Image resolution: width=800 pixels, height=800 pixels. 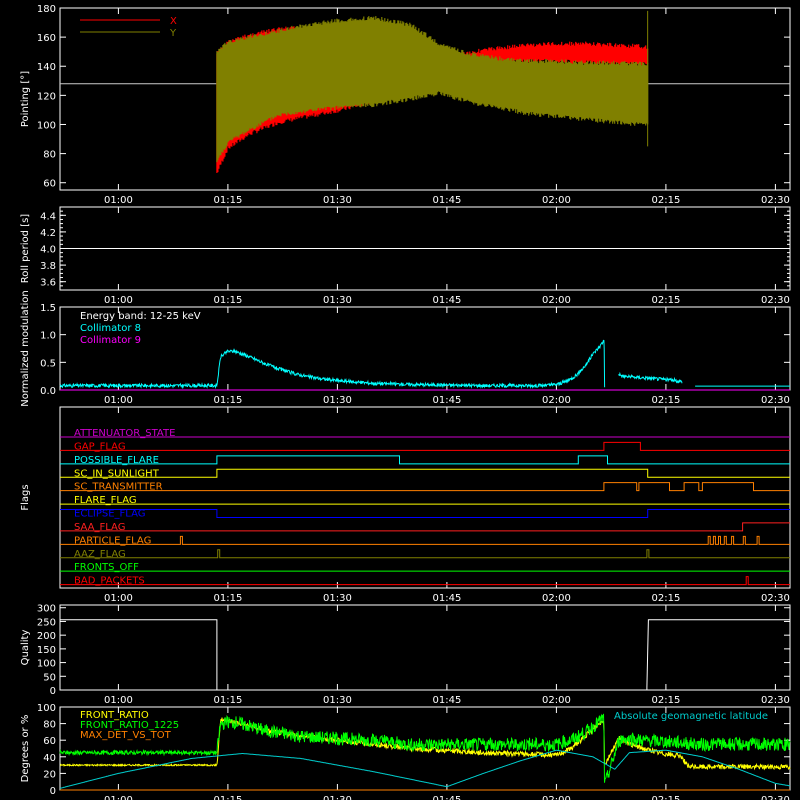 I want to click on y-axis-label: Normalized modulation, so click(x=25, y=348).